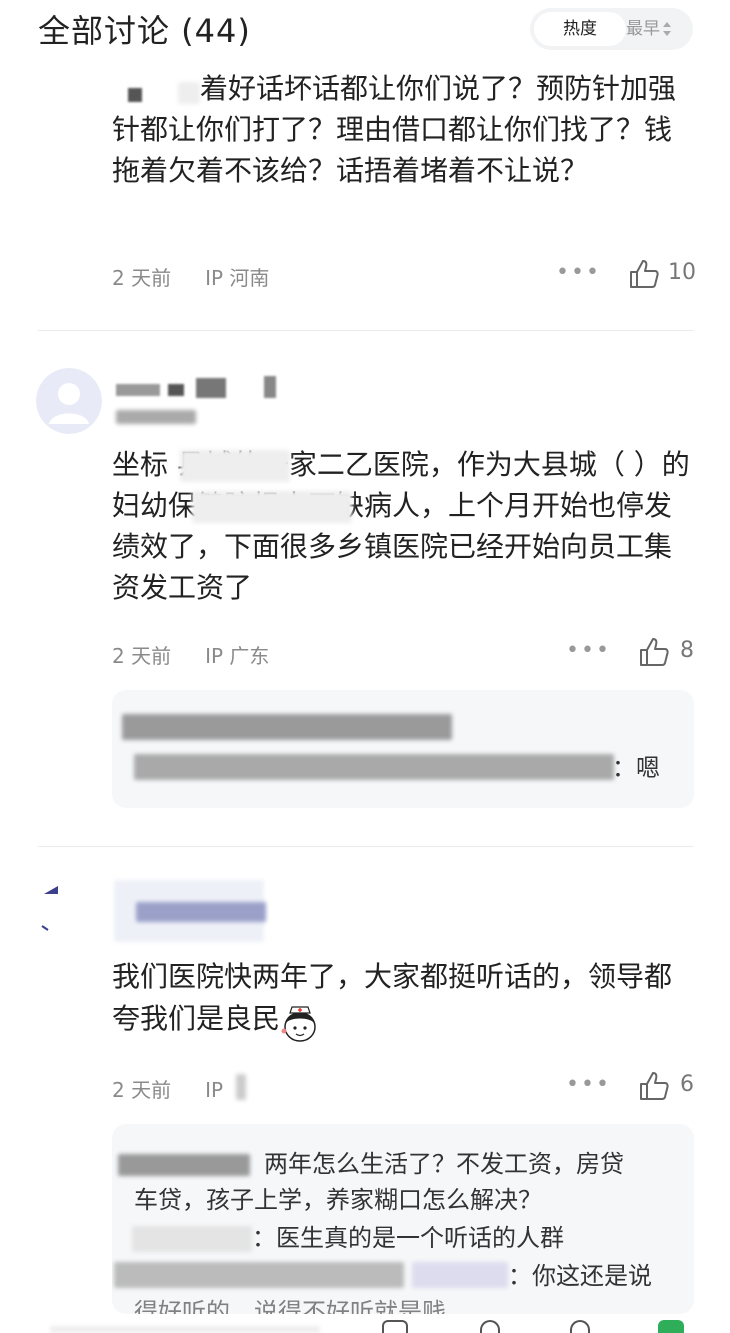 The height and width of the screenshot is (1333, 730). Describe the element at coordinates (444, 1164) in the screenshot. I see `reply-text: 两年怎么生活了？不发工资，房贷` at that location.